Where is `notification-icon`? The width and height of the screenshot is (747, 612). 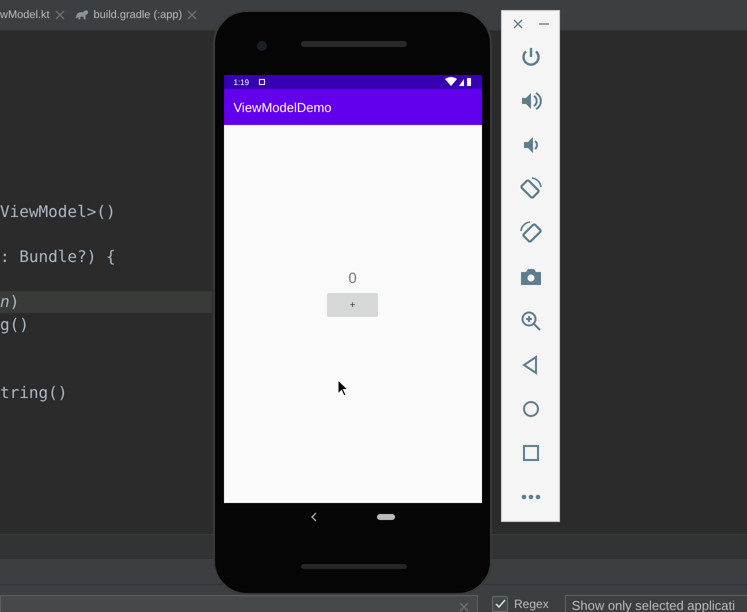 notification-icon is located at coordinates (262, 82).